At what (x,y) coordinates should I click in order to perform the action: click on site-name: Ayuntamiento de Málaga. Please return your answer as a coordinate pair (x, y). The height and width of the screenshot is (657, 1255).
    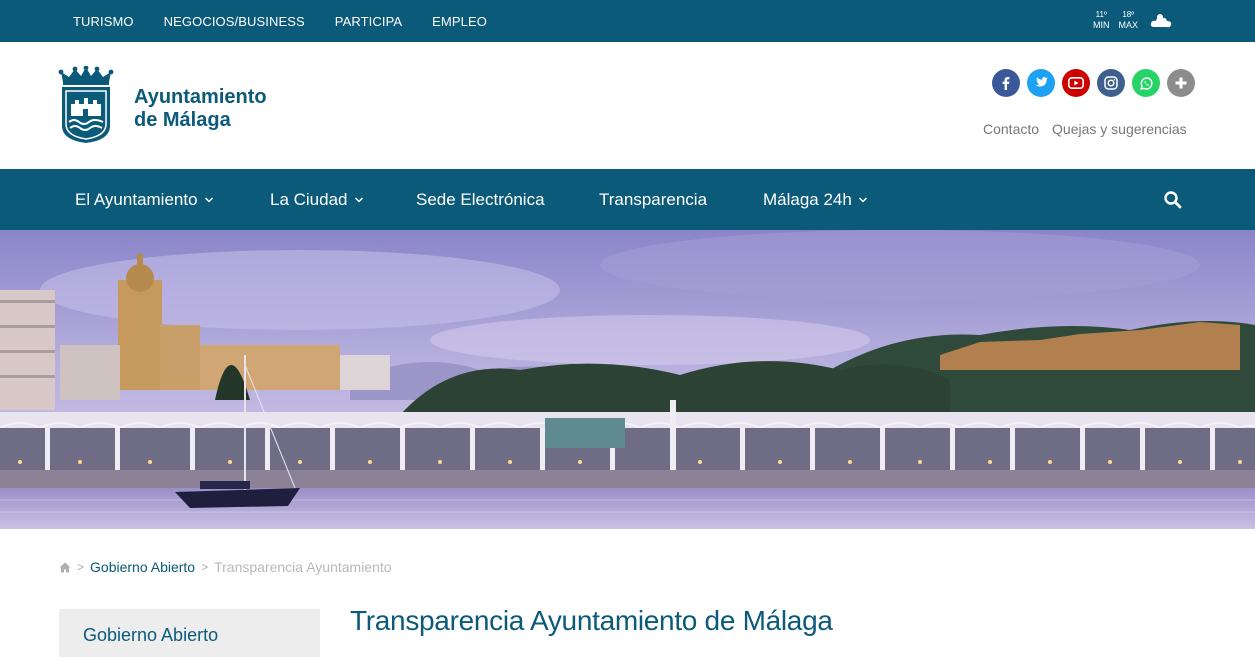
    Looking at the image, I should click on (200, 109).